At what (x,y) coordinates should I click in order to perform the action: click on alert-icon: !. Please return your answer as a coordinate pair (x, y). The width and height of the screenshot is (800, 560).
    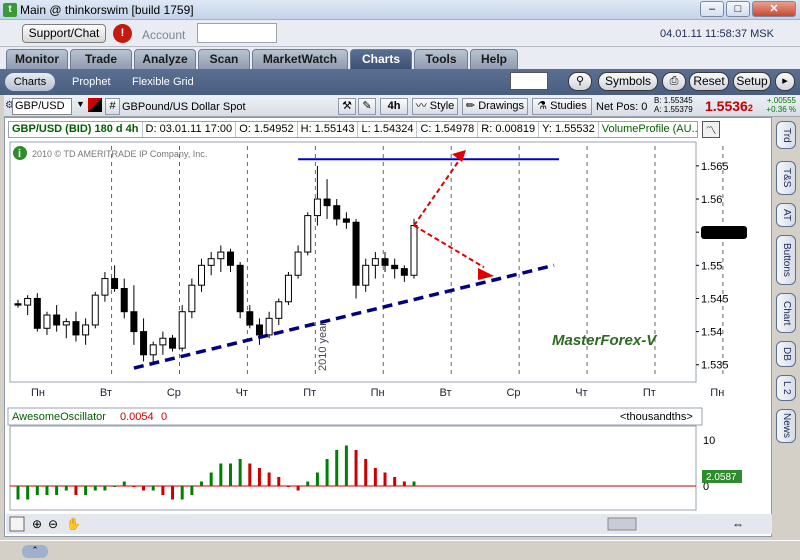
    Looking at the image, I should click on (122, 33).